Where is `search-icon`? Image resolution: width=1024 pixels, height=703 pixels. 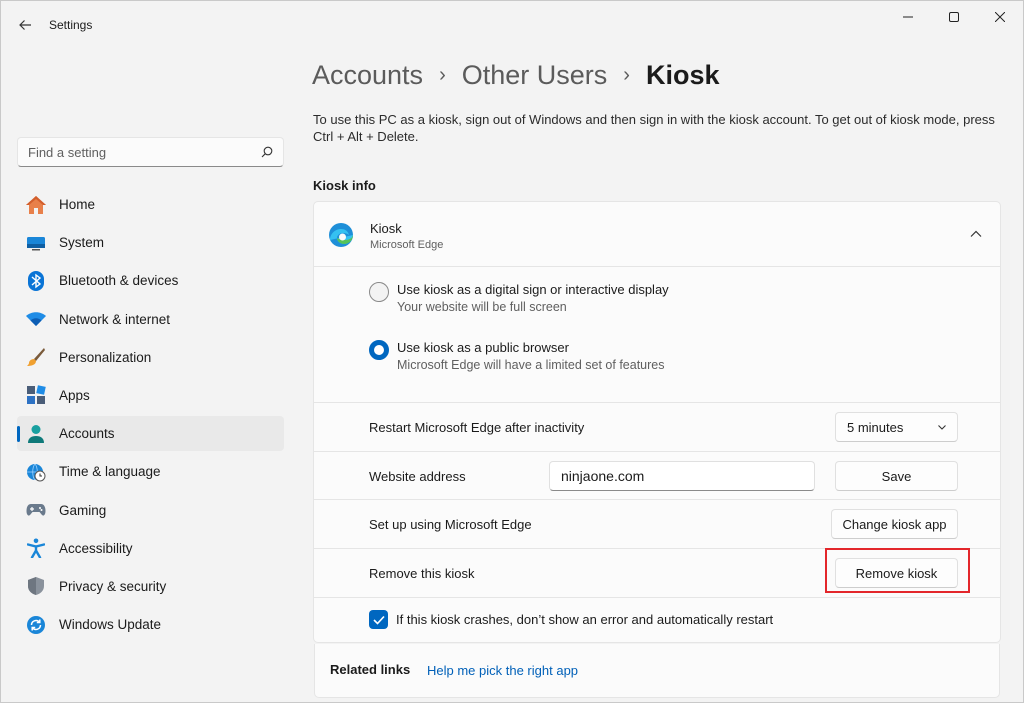 search-icon is located at coordinates (267, 152).